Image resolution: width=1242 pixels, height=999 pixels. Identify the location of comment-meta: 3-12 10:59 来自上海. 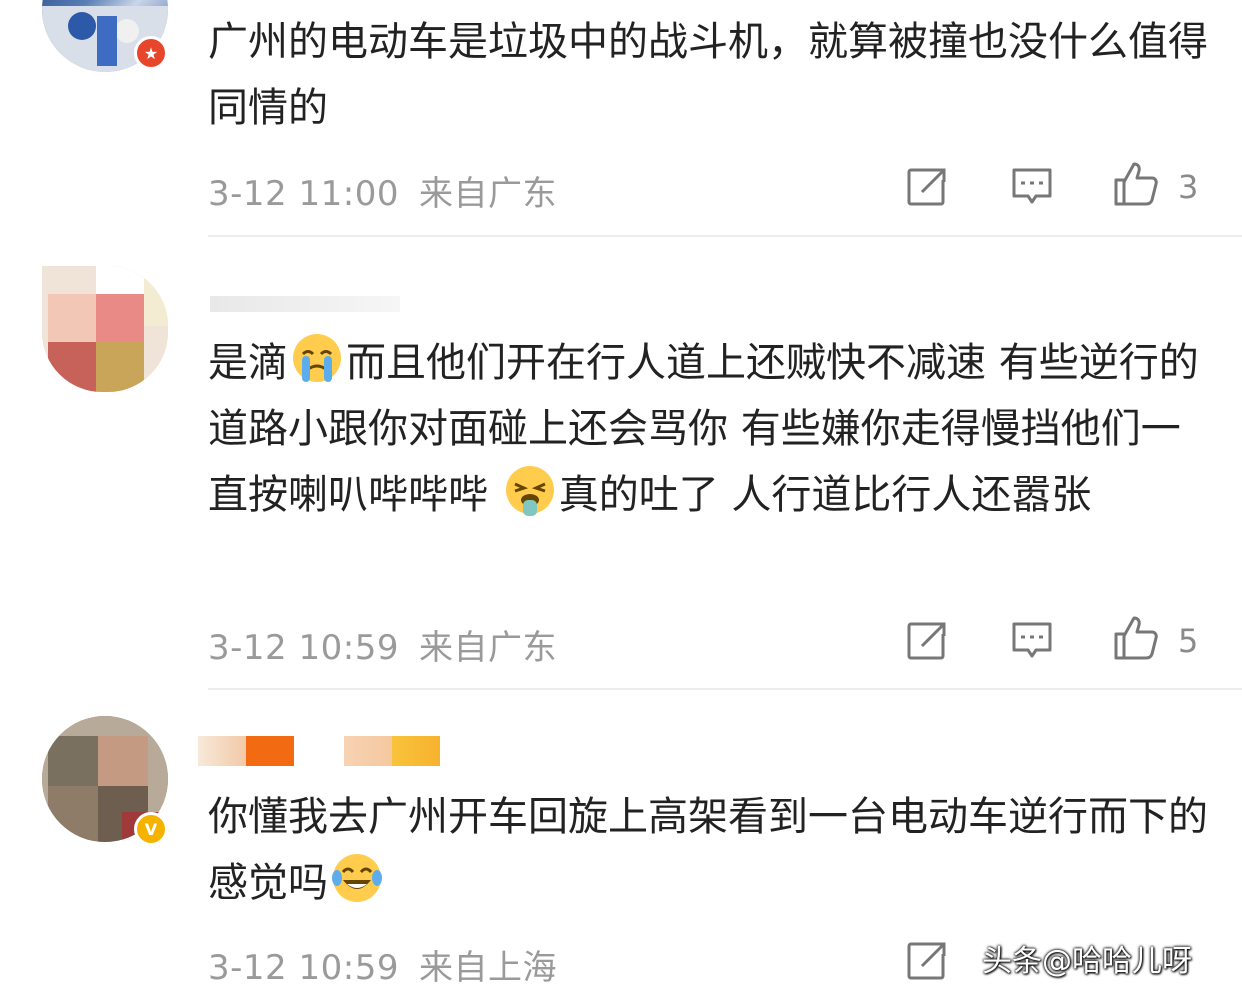
(382, 964).